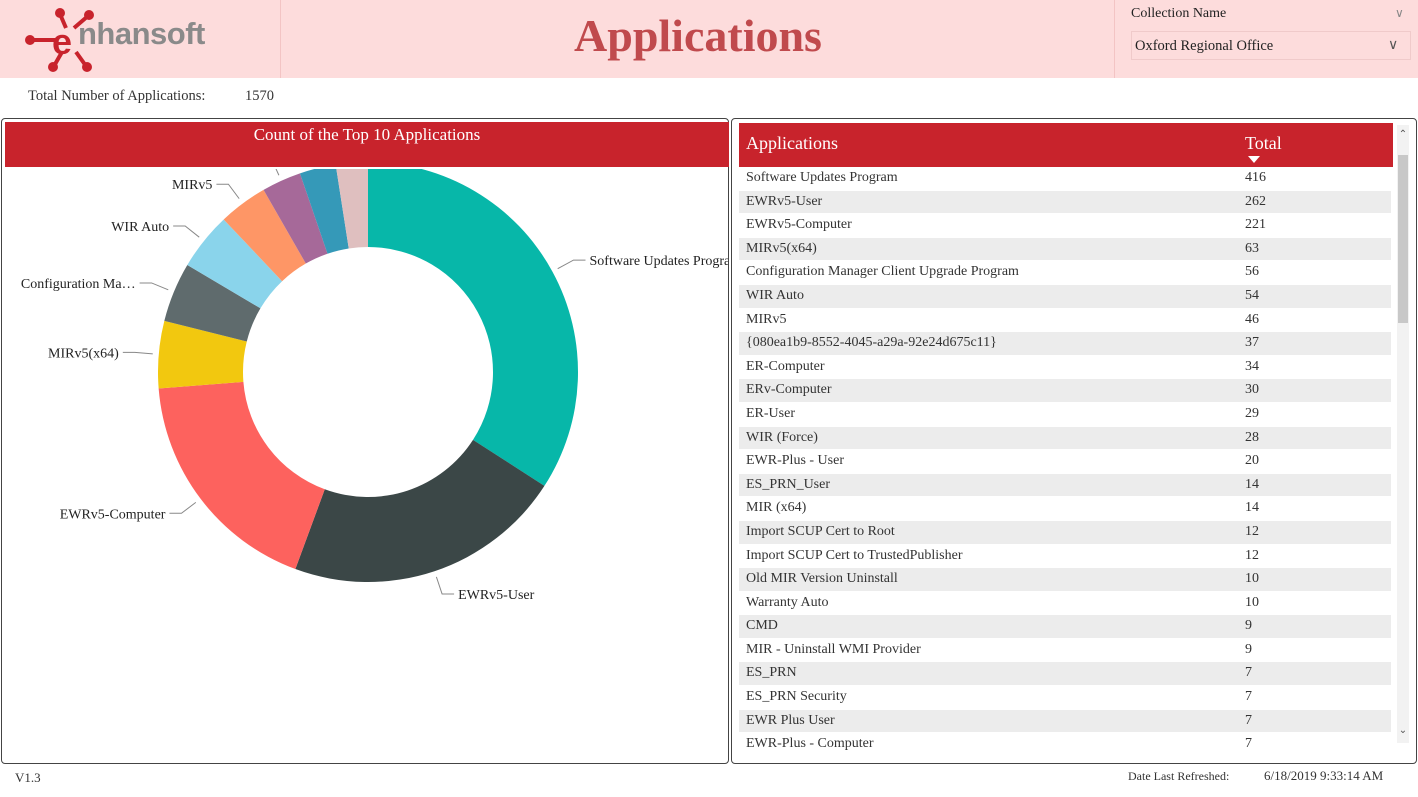 The height and width of the screenshot is (797, 1418). What do you see at coordinates (776, 508) in the screenshot?
I see `cell-application: MIR (x64)` at bounding box center [776, 508].